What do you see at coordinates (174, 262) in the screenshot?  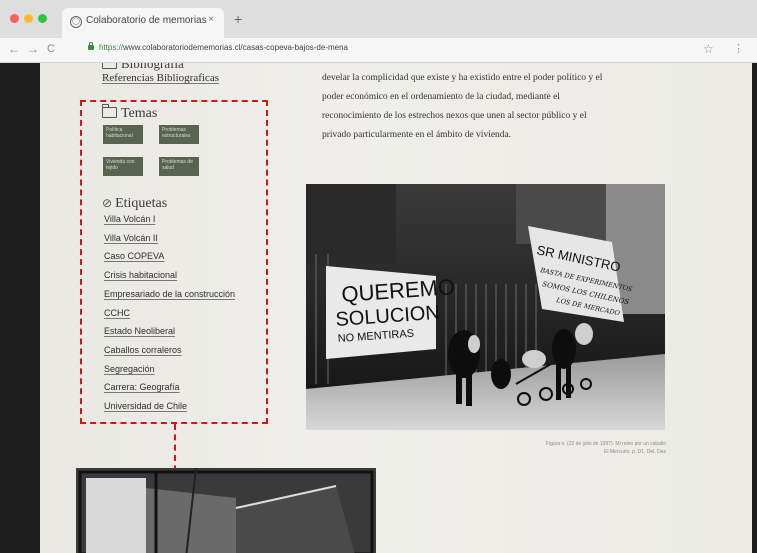 I see `highlight-annotation-box` at bounding box center [174, 262].